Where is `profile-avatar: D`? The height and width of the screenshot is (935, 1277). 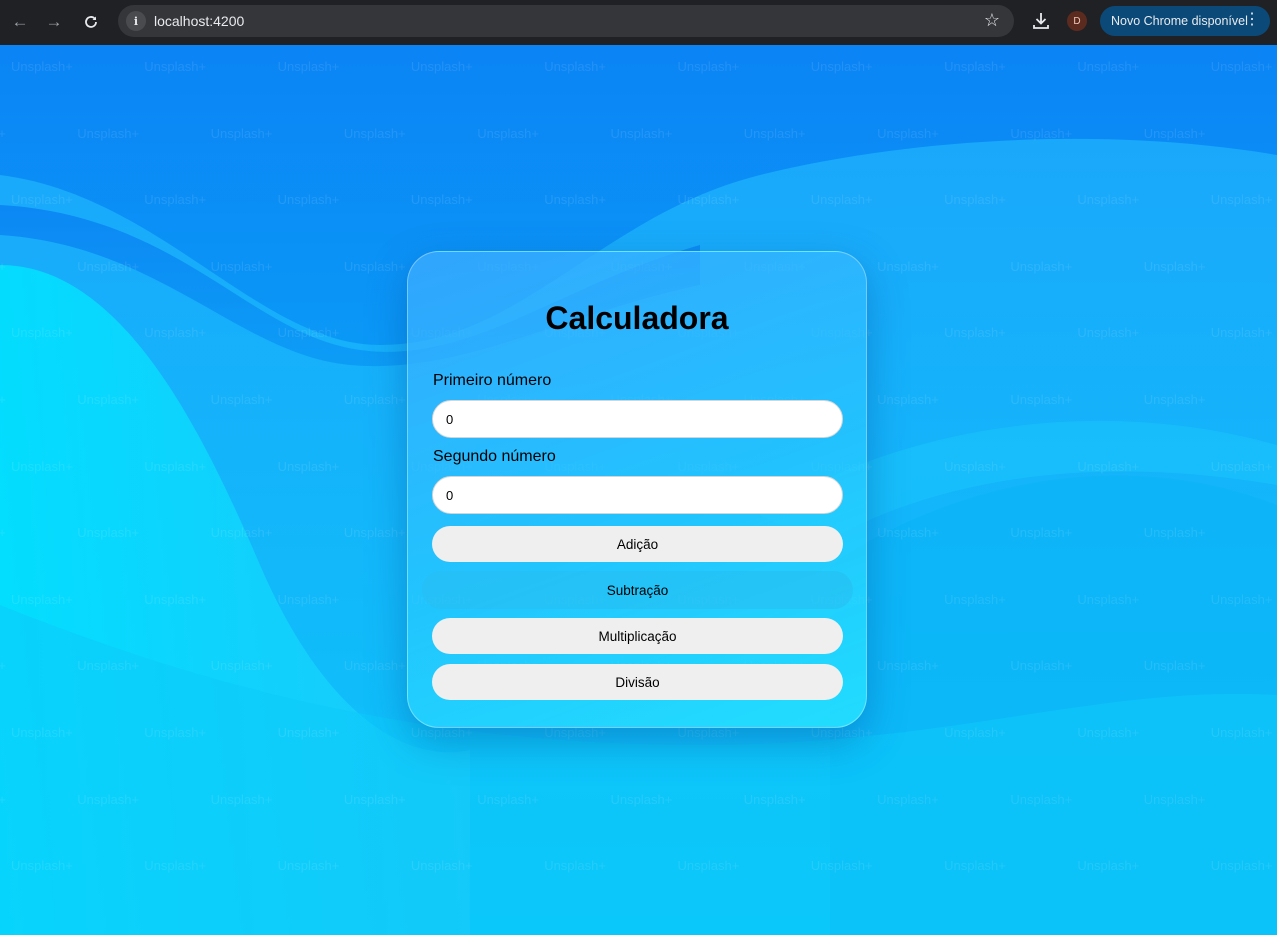
profile-avatar: D is located at coordinates (1077, 21).